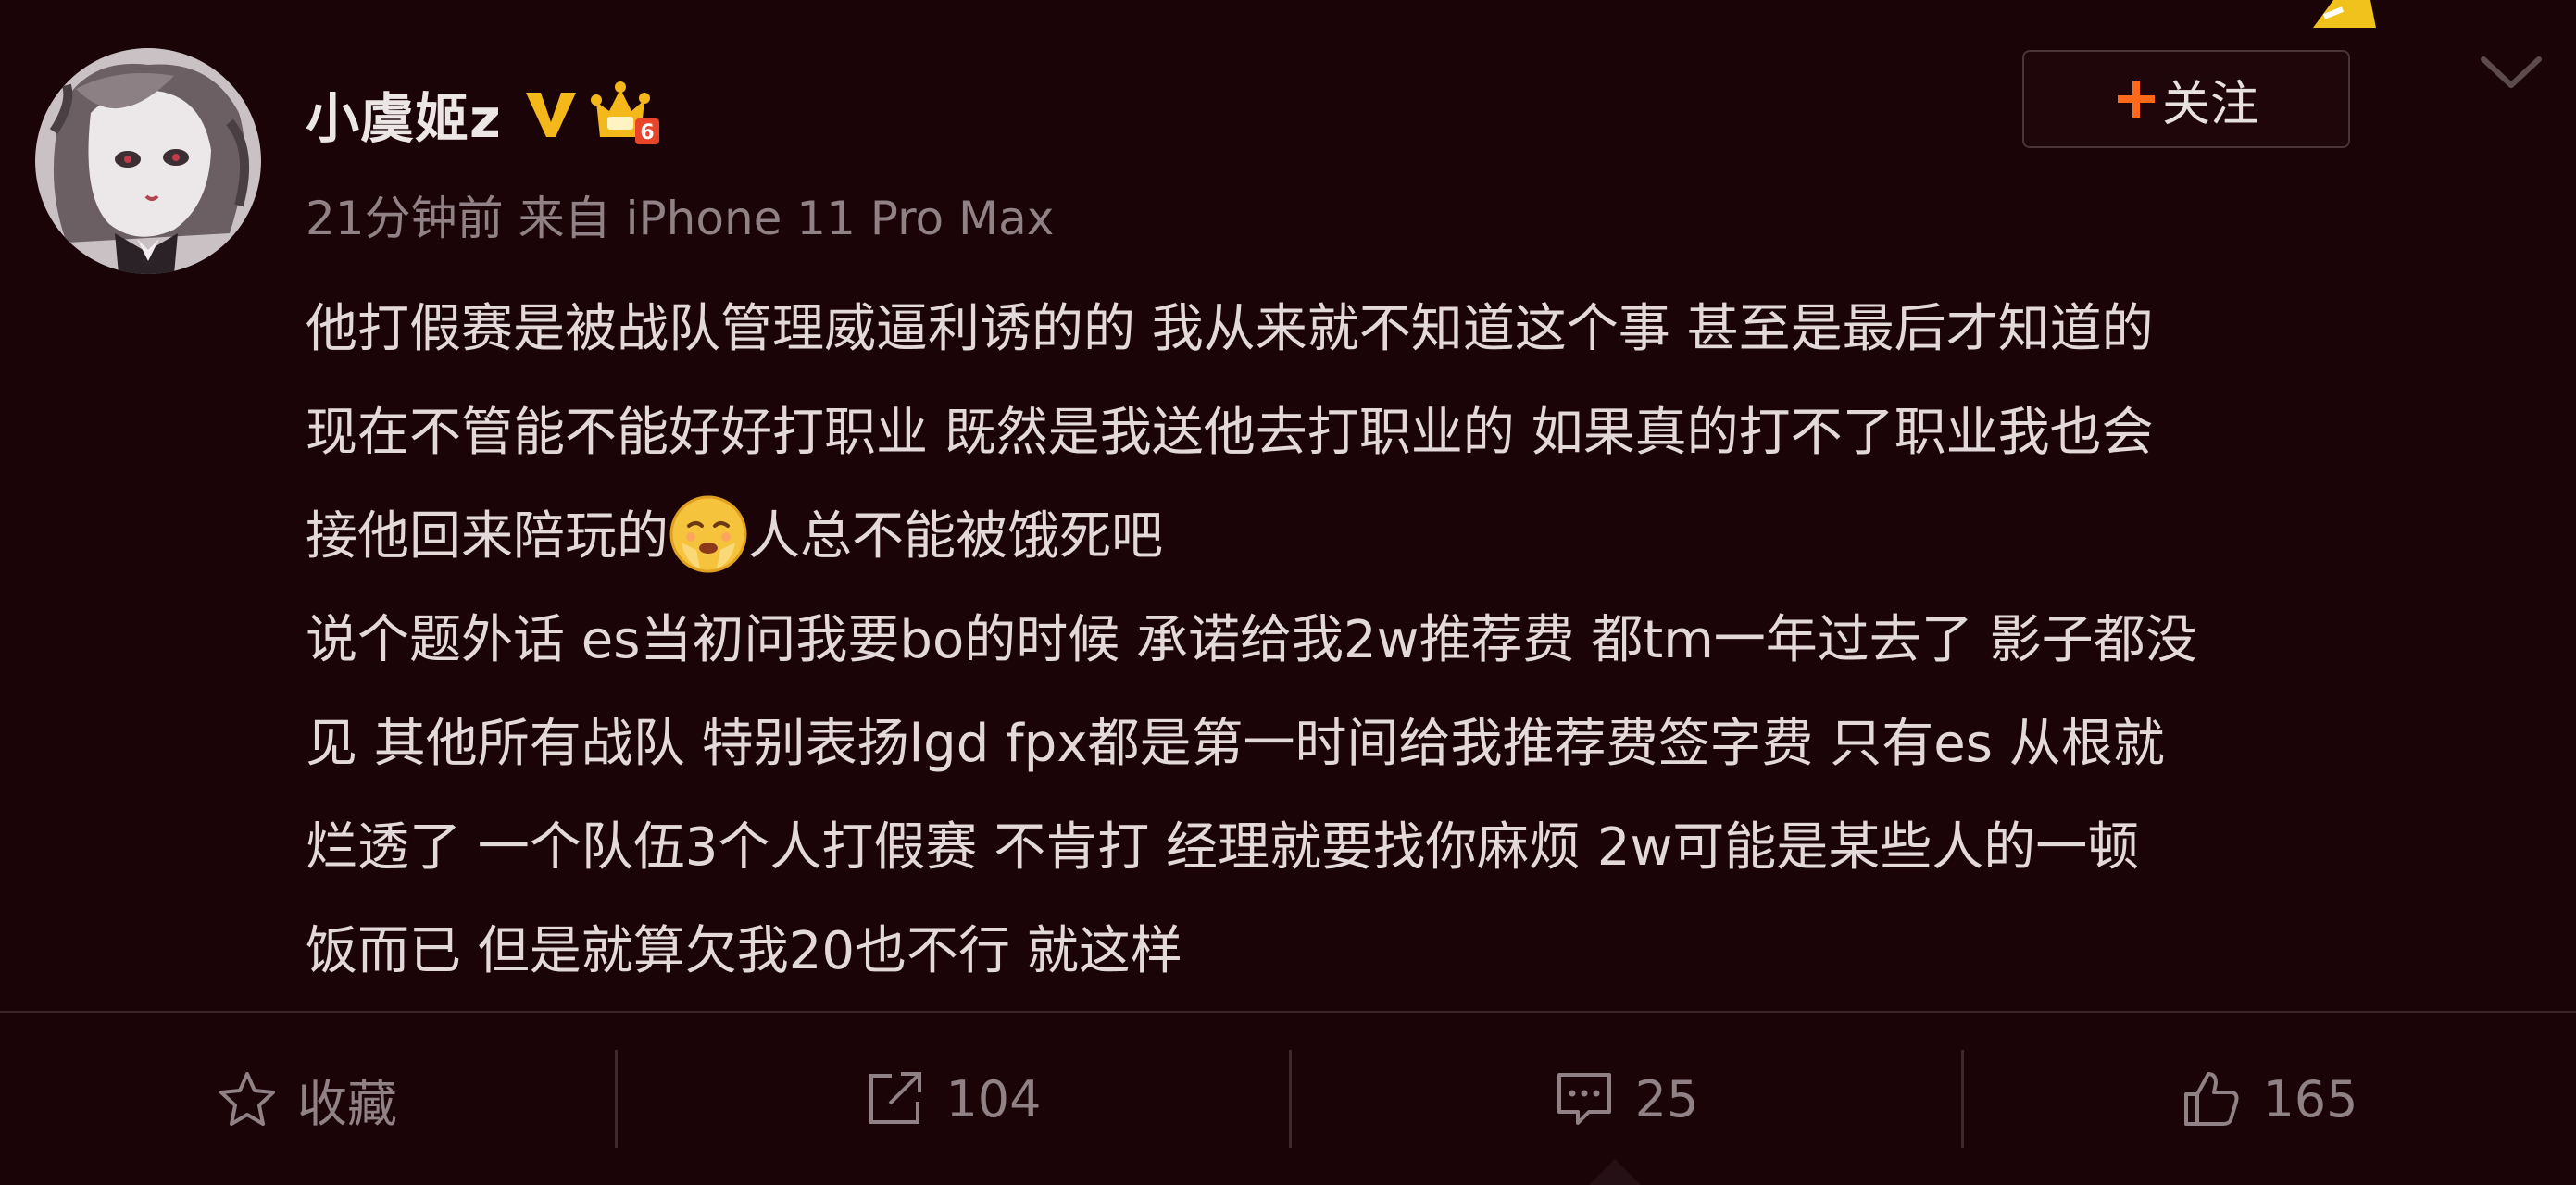 The width and height of the screenshot is (2576, 1185). What do you see at coordinates (1584, 1099) in the screenshot?
I see `comment-icon` at bounding box center [1584, 1099].